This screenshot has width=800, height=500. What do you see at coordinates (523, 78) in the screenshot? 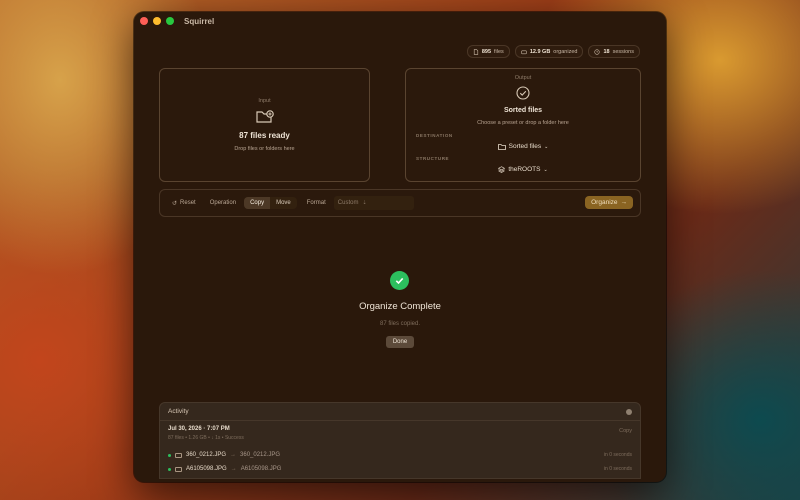
I see `output-label: Output` at bounding box center [523, 78].